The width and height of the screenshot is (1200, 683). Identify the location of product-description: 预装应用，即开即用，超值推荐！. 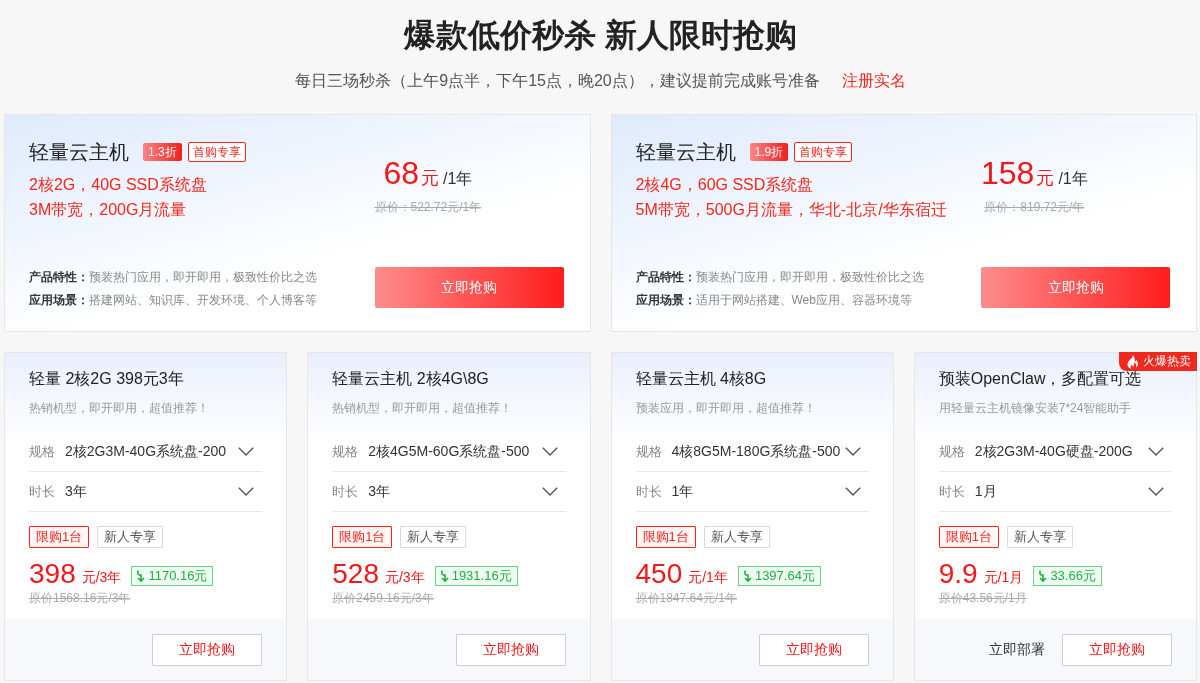
(726, 408).